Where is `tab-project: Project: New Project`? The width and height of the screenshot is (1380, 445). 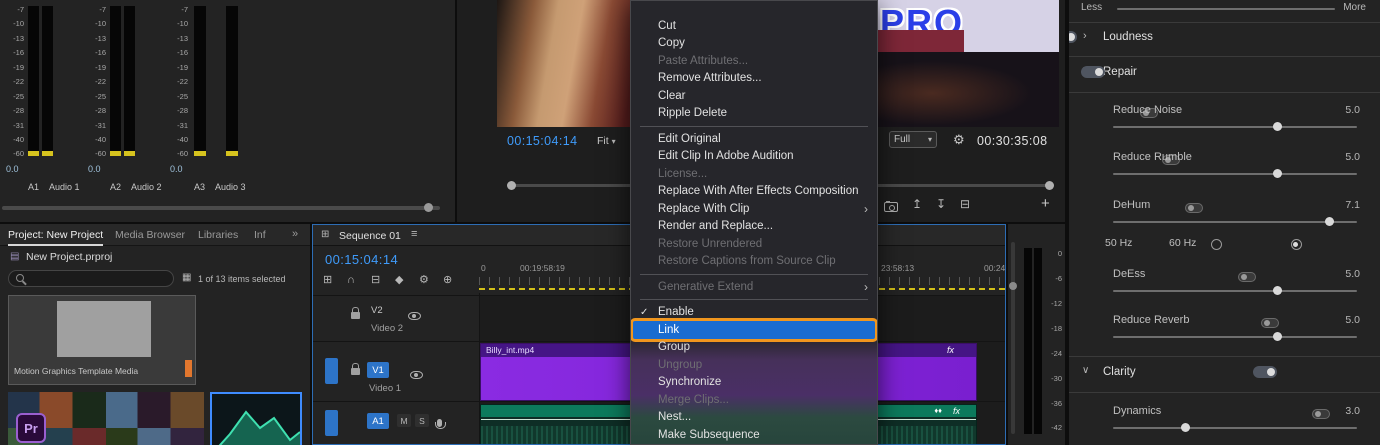 tab-project: Project: New Project is located at coordinates (56, 237).